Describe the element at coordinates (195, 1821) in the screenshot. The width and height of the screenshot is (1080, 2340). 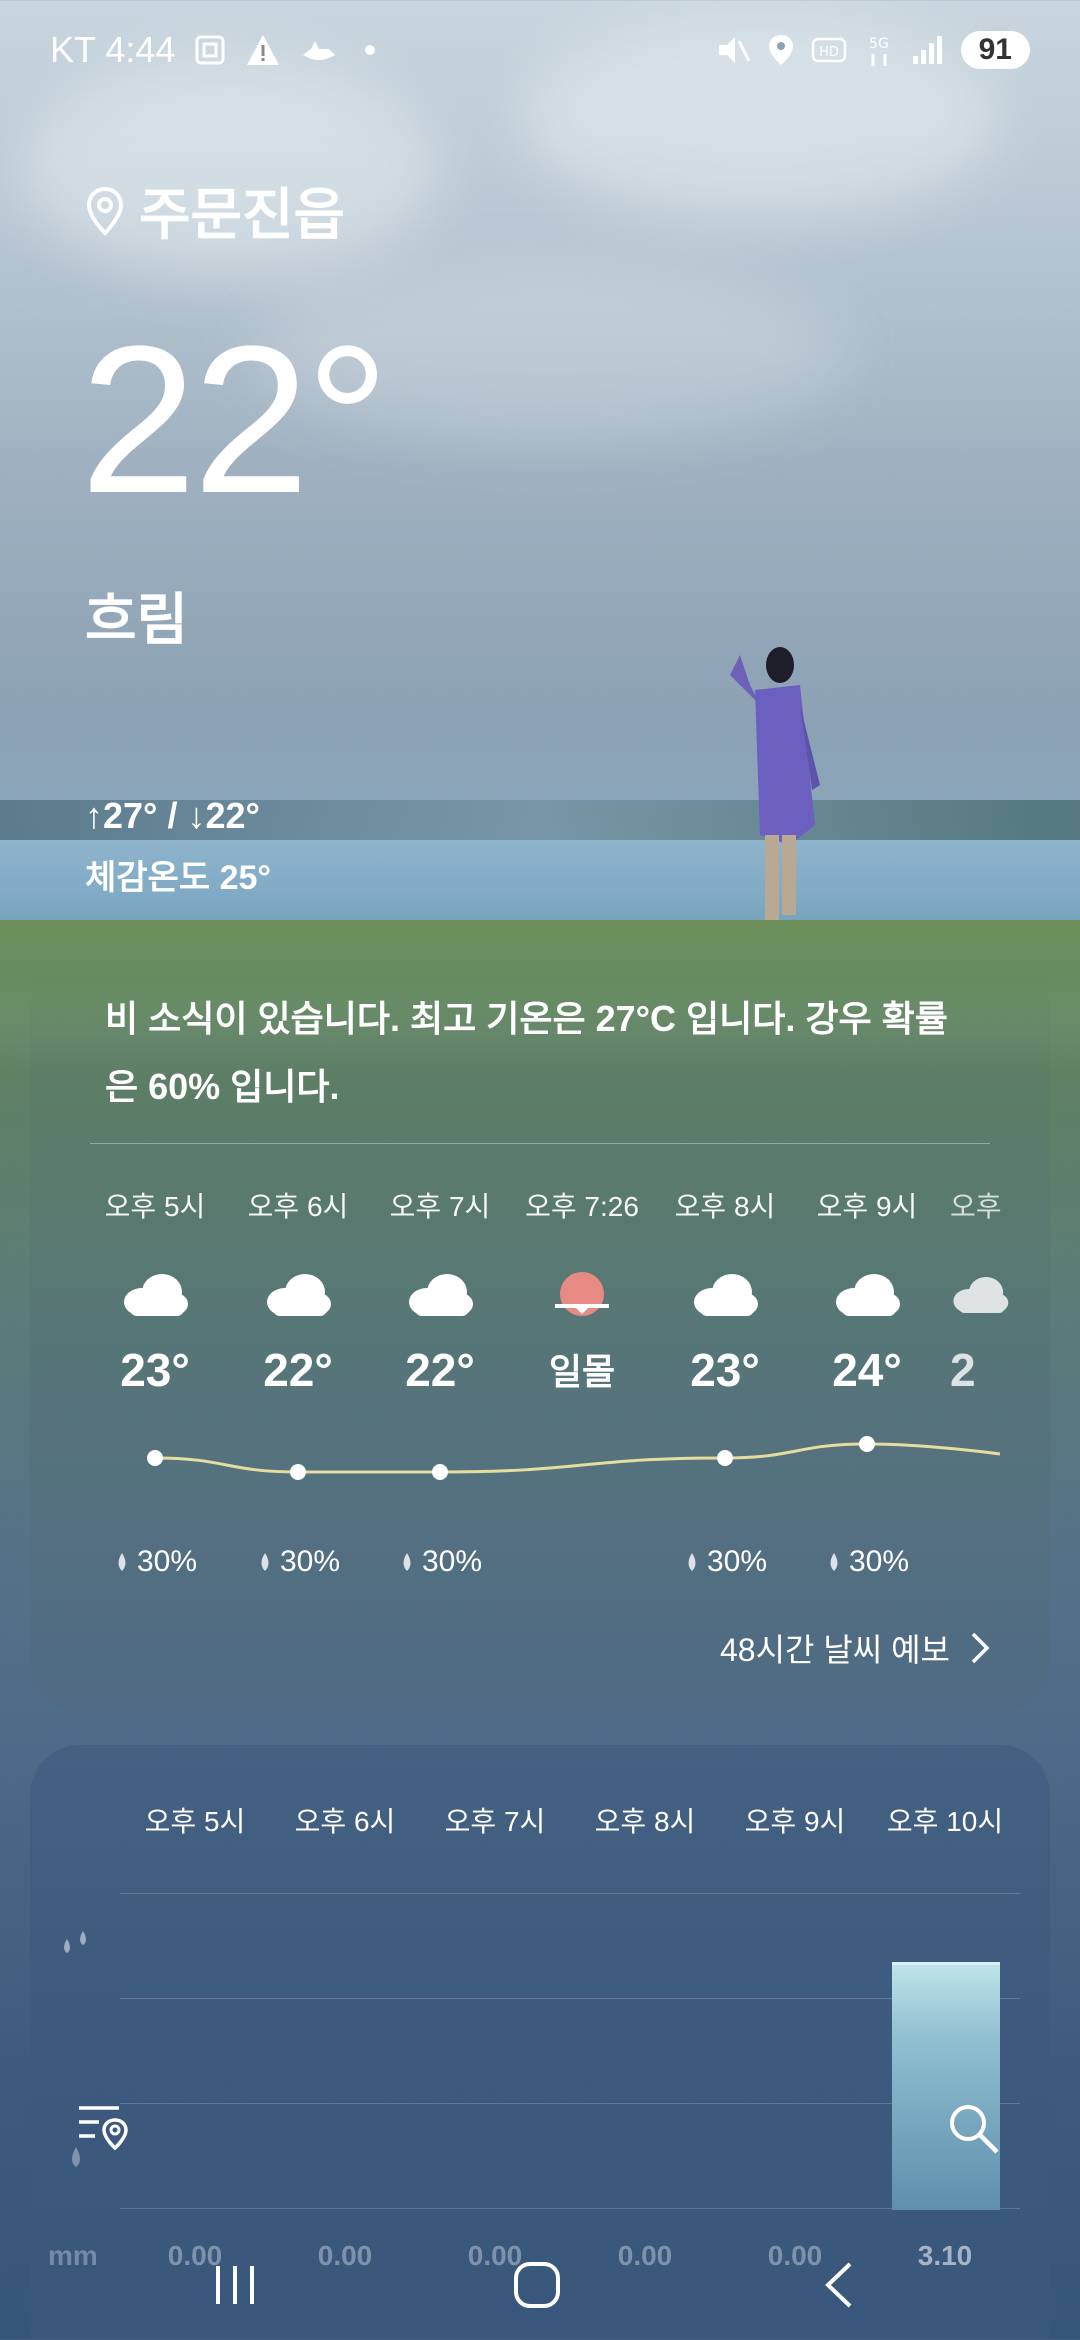
I see `precip-time: 오후 5시` at that location.